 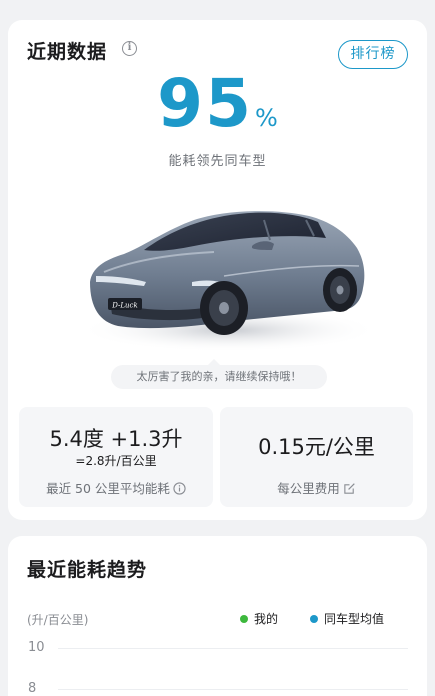 I want to click on legend-mine: 我的, so click(x=259, y=618).